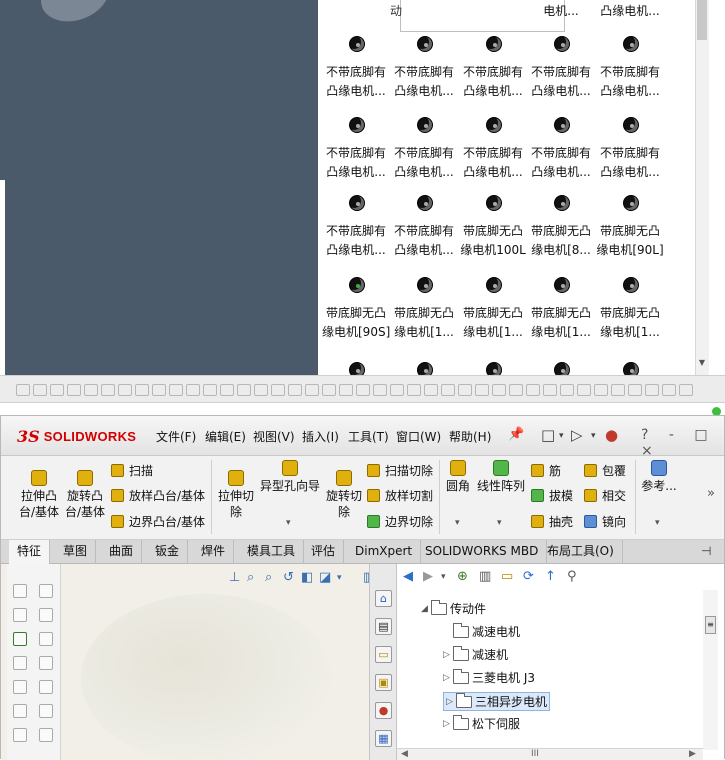 This screenshot has height=760, width=725. I want to click on menu-insert: 插入(I), so click(320, 436).